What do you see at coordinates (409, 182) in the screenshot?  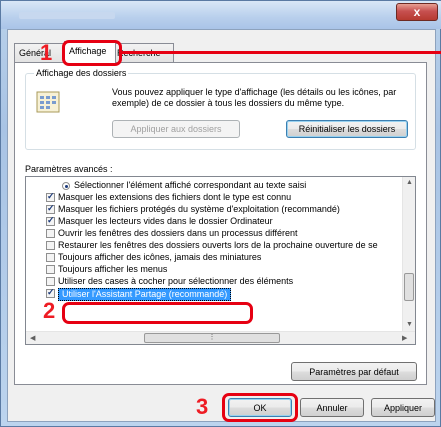 I see `scroll-up-icon: ▲` at bounding box center [409, 182].